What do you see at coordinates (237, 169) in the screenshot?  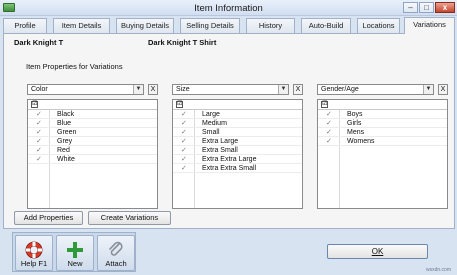 I see `list-item: ✓ Extra Extra Small` at bounding box center [237, 169].